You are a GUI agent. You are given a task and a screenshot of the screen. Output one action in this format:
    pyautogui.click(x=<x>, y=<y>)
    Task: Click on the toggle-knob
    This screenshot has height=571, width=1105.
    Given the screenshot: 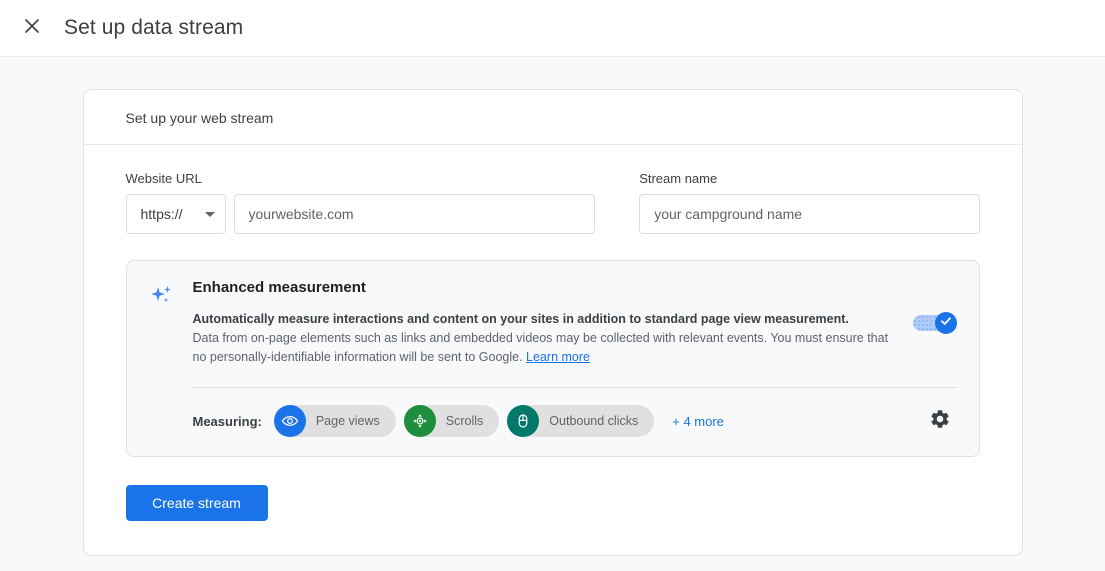 What is the action you would take?
    pyautogui.click(x=945, y=323)
    